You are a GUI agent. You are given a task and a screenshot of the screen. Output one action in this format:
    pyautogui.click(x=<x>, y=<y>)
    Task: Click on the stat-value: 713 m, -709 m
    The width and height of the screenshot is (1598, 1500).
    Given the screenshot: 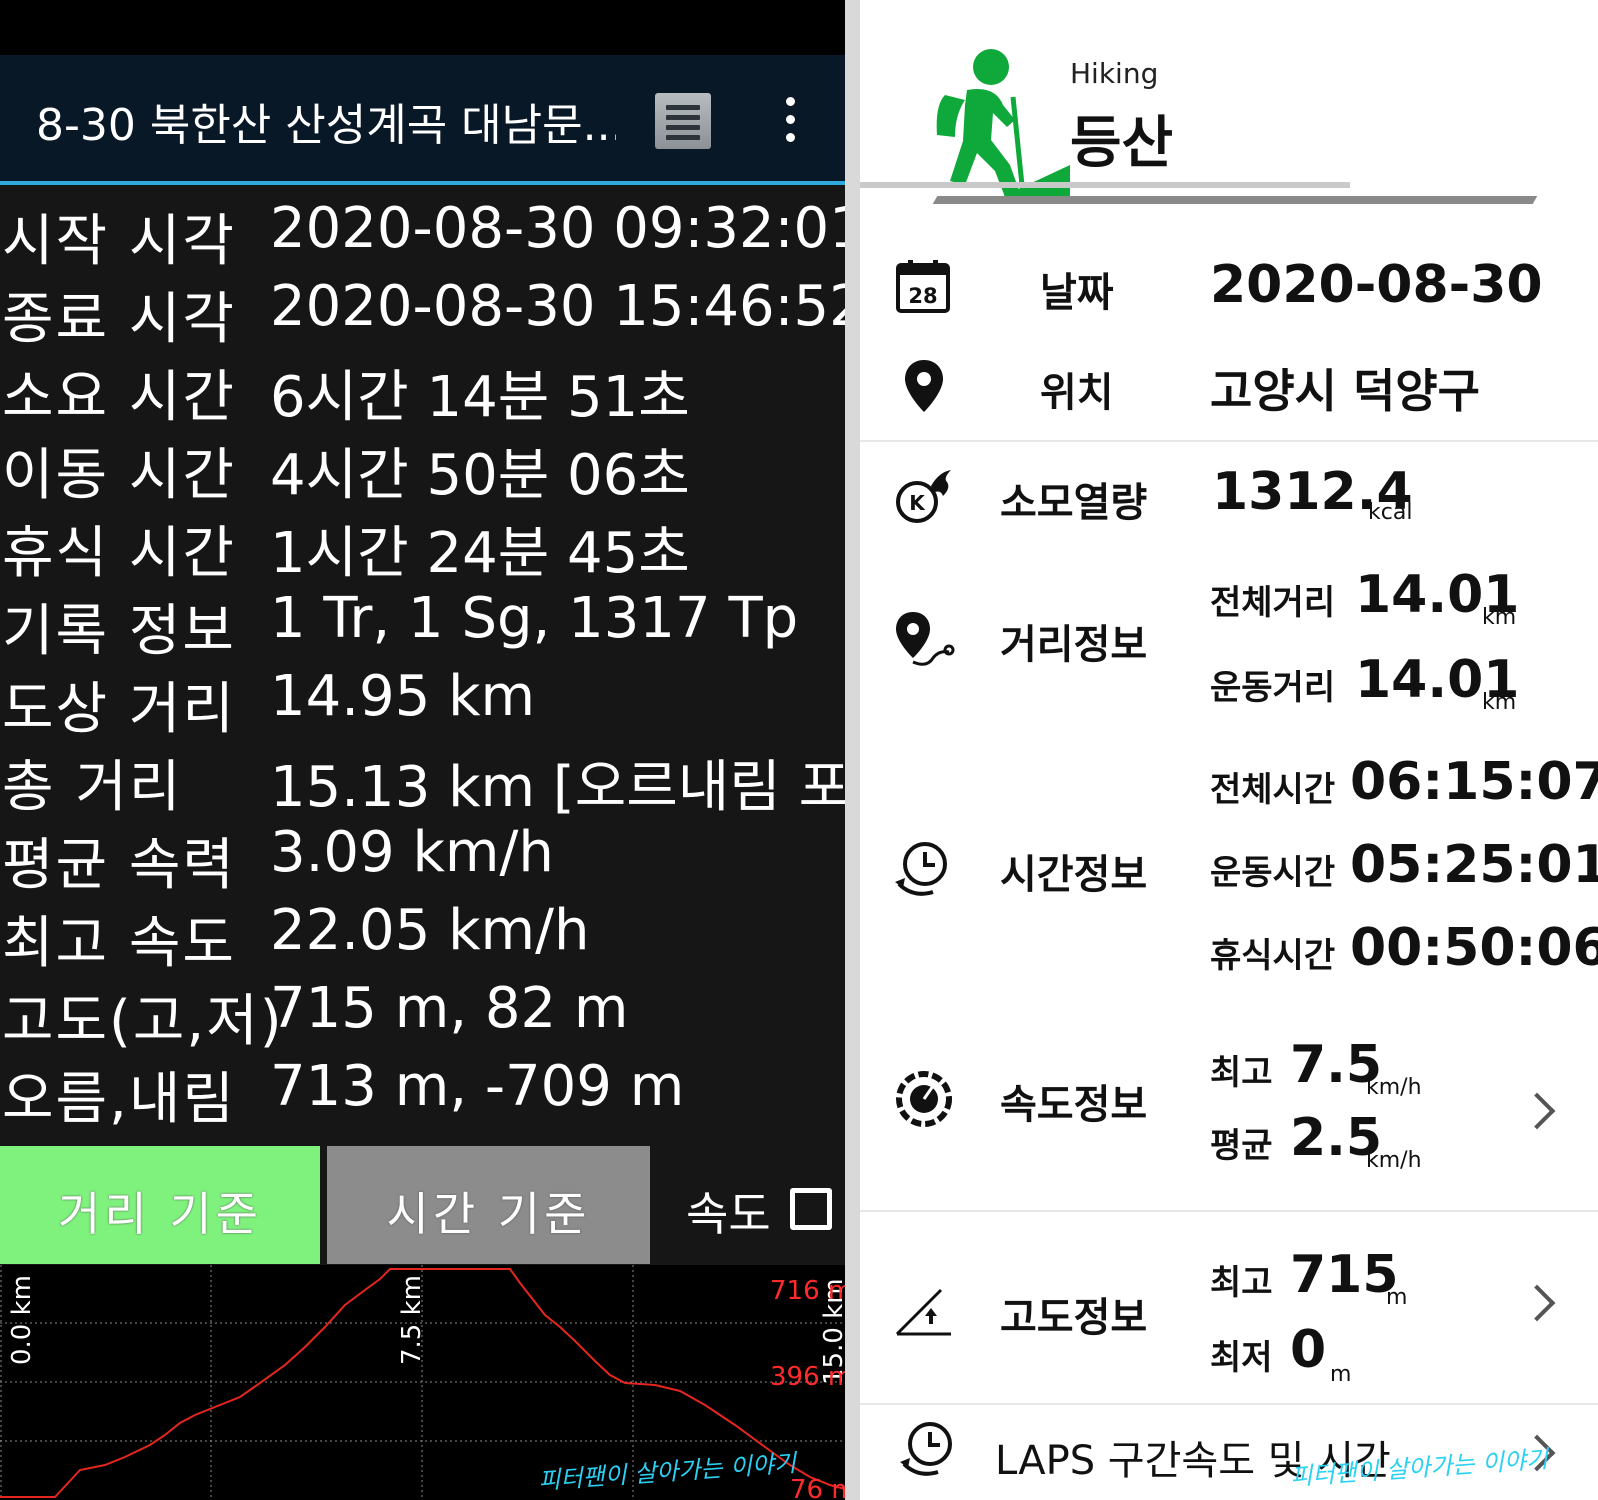 What is the action you would take?
    pyautogui.click(x=477, y=1086)
    